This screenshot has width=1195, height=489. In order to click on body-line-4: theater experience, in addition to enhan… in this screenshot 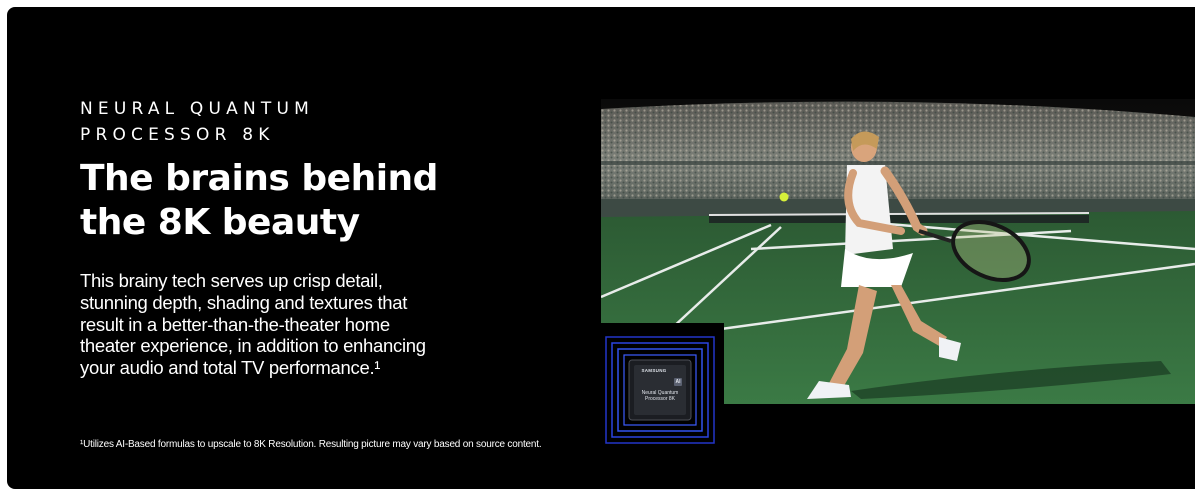, I will do `click(253, 346)`.